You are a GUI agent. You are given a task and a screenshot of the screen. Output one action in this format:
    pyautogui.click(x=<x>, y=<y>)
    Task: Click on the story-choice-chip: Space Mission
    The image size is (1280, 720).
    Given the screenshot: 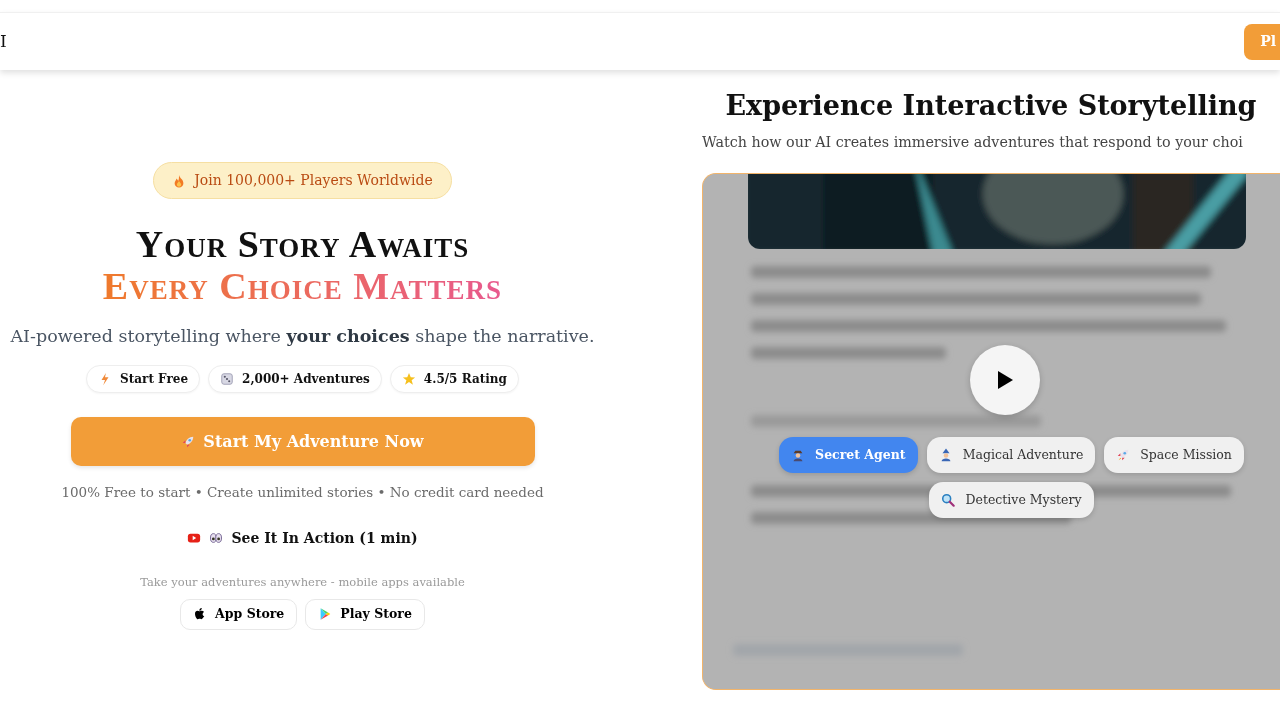 What is the action you would take?
    pyautogui.click(x=1174, y=455)
    